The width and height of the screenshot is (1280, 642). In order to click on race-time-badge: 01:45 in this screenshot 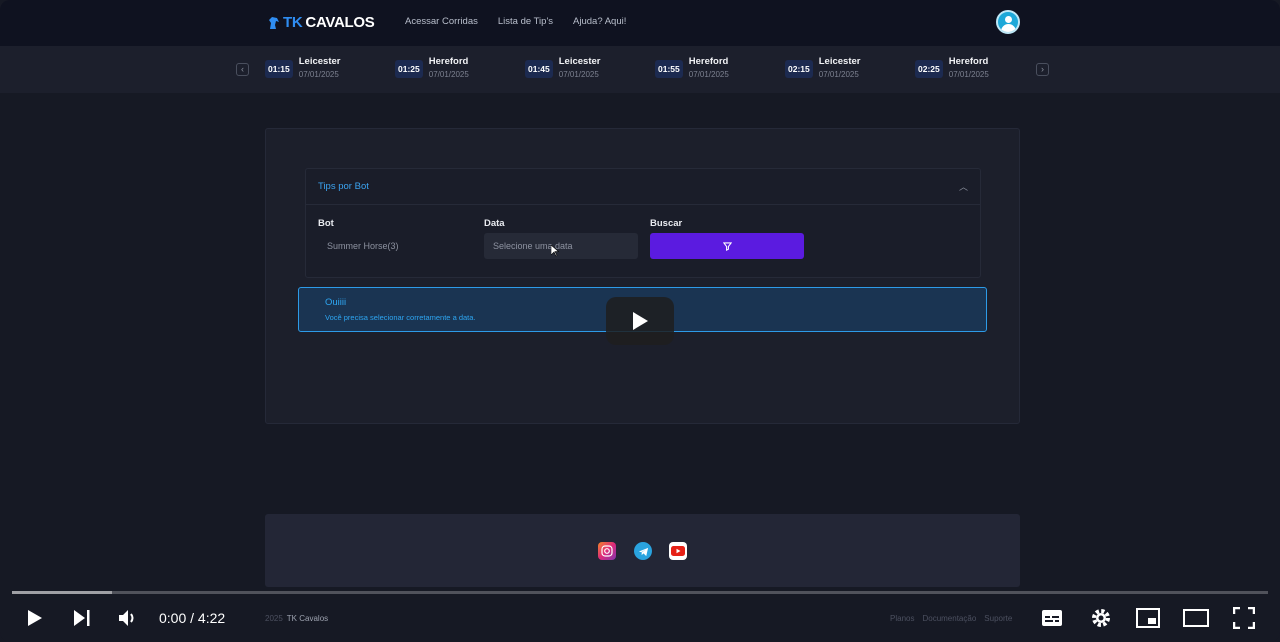, I will do `click(539, 69)`.